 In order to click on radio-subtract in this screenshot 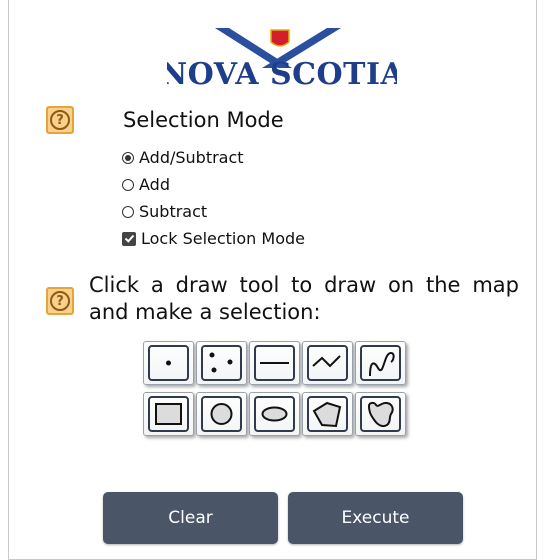, I will do `click(128, 211)`.